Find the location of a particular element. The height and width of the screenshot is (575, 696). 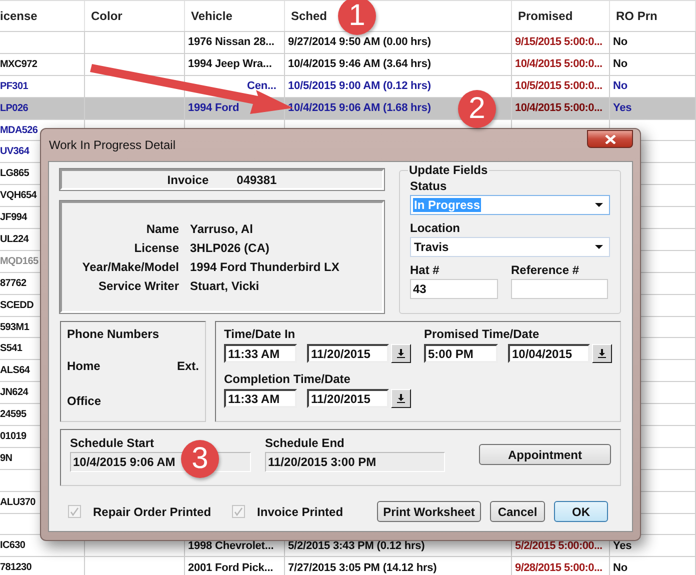

table-cell: MQD165 is located at coordinates (19, 261).